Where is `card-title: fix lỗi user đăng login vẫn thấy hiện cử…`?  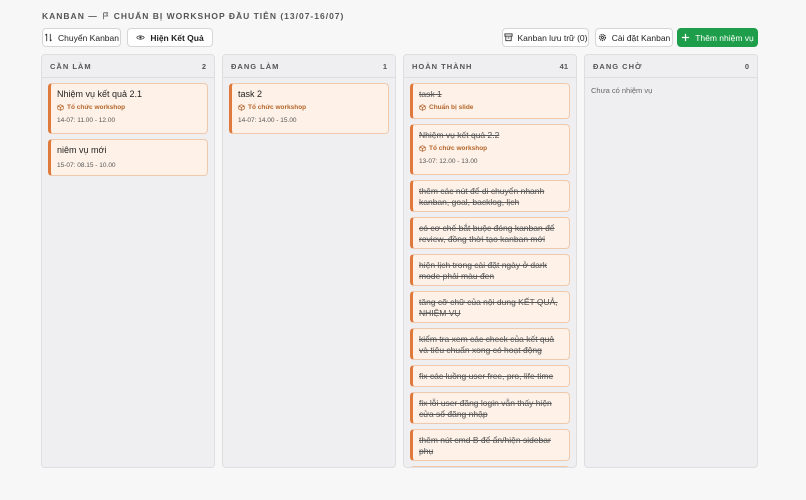 card-title: fix lỗi user đăng login vẫn thấy hiện cử… is located at coordinates (485, 408).